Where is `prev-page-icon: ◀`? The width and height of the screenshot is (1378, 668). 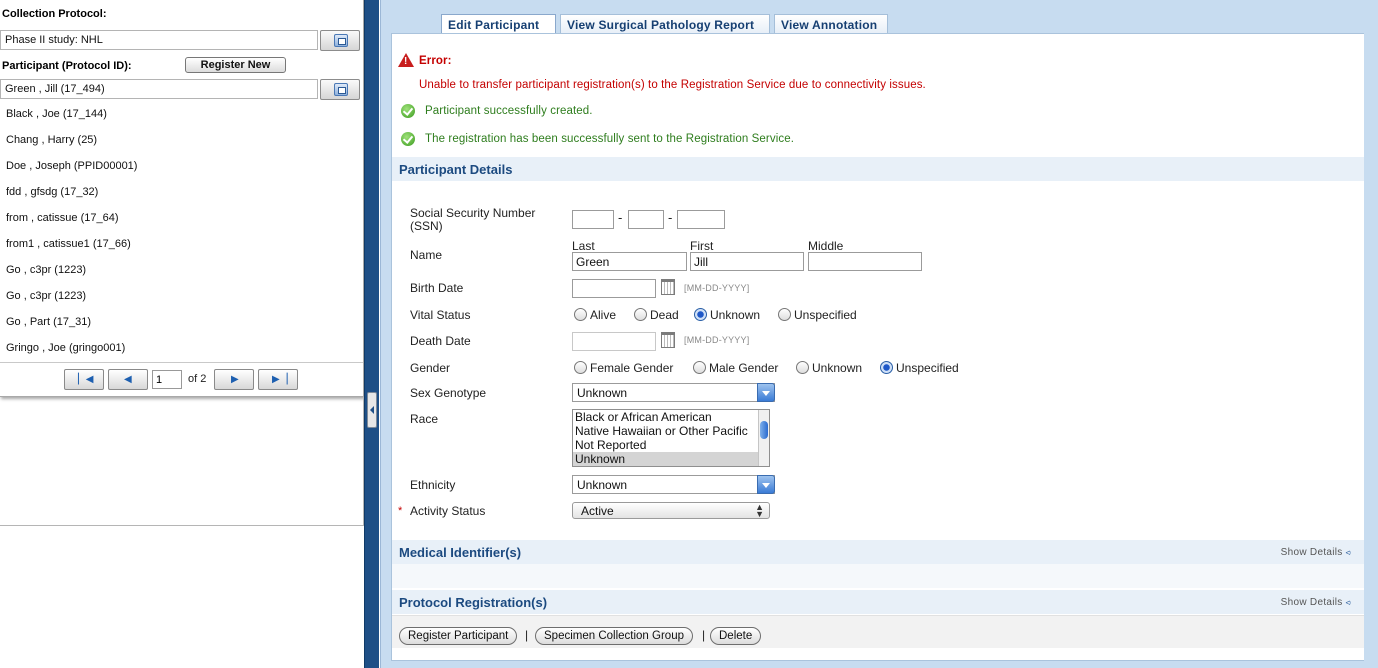 prev-page-icon: ◀ is located at coordinates (128, 379).